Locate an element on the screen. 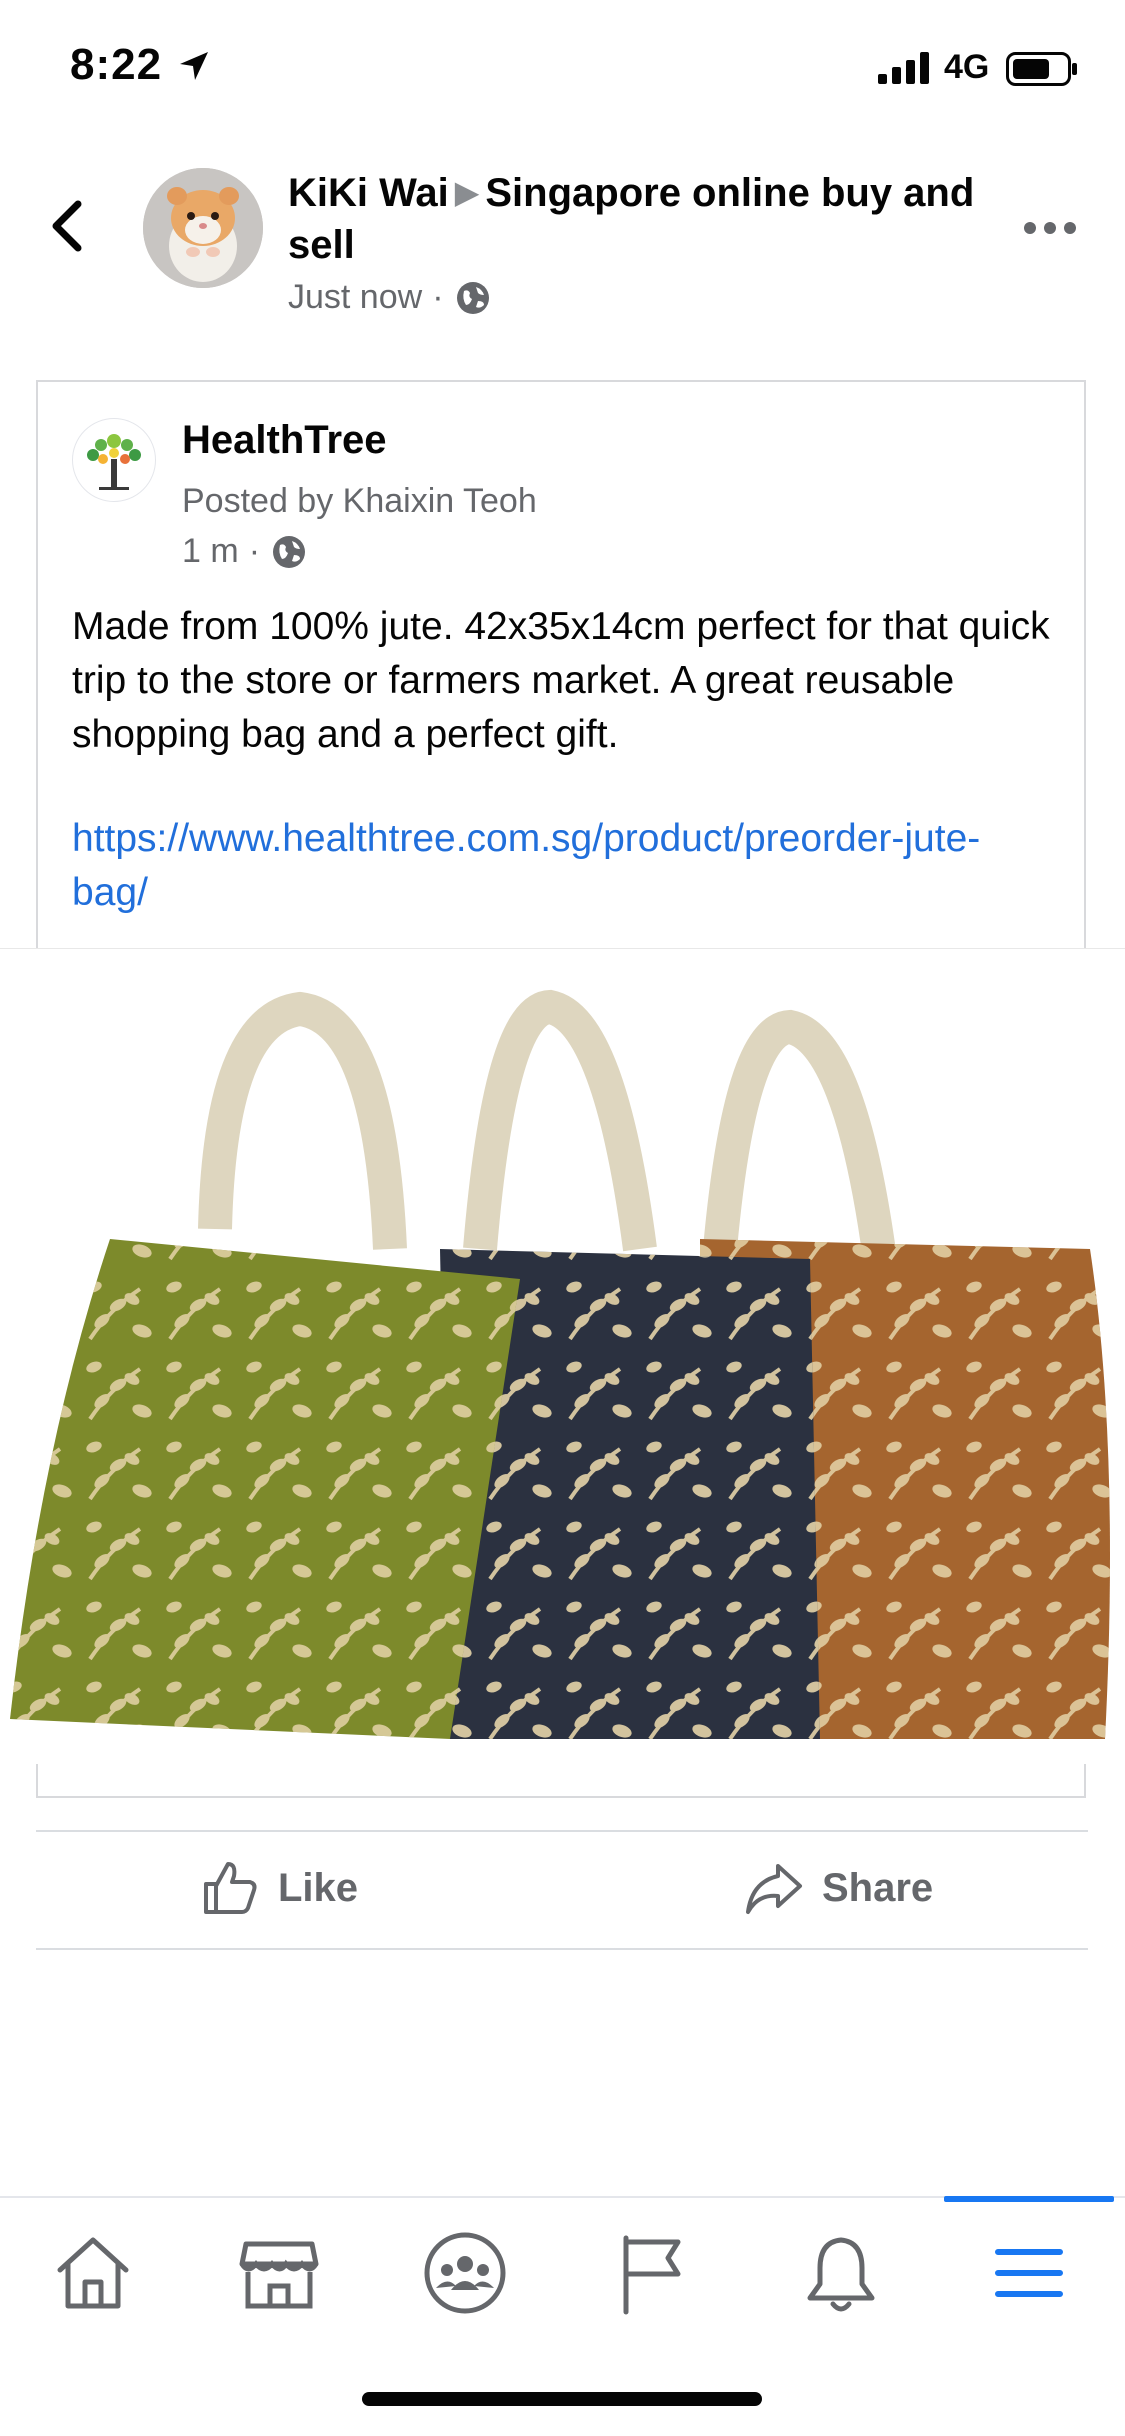  network-label: 4G is located at coordinates (967, 67).